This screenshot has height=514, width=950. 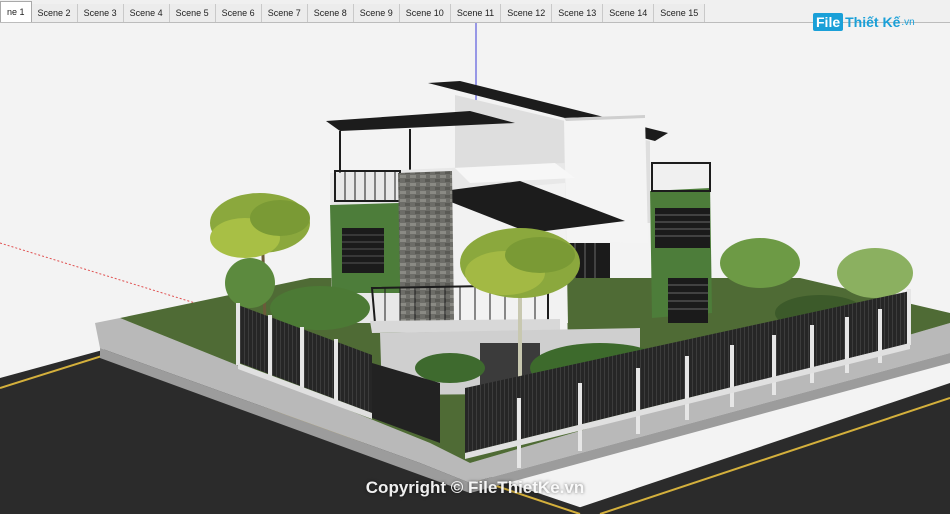 I want to click on scene-tab: Scene 12, so click(x=527, y=13).